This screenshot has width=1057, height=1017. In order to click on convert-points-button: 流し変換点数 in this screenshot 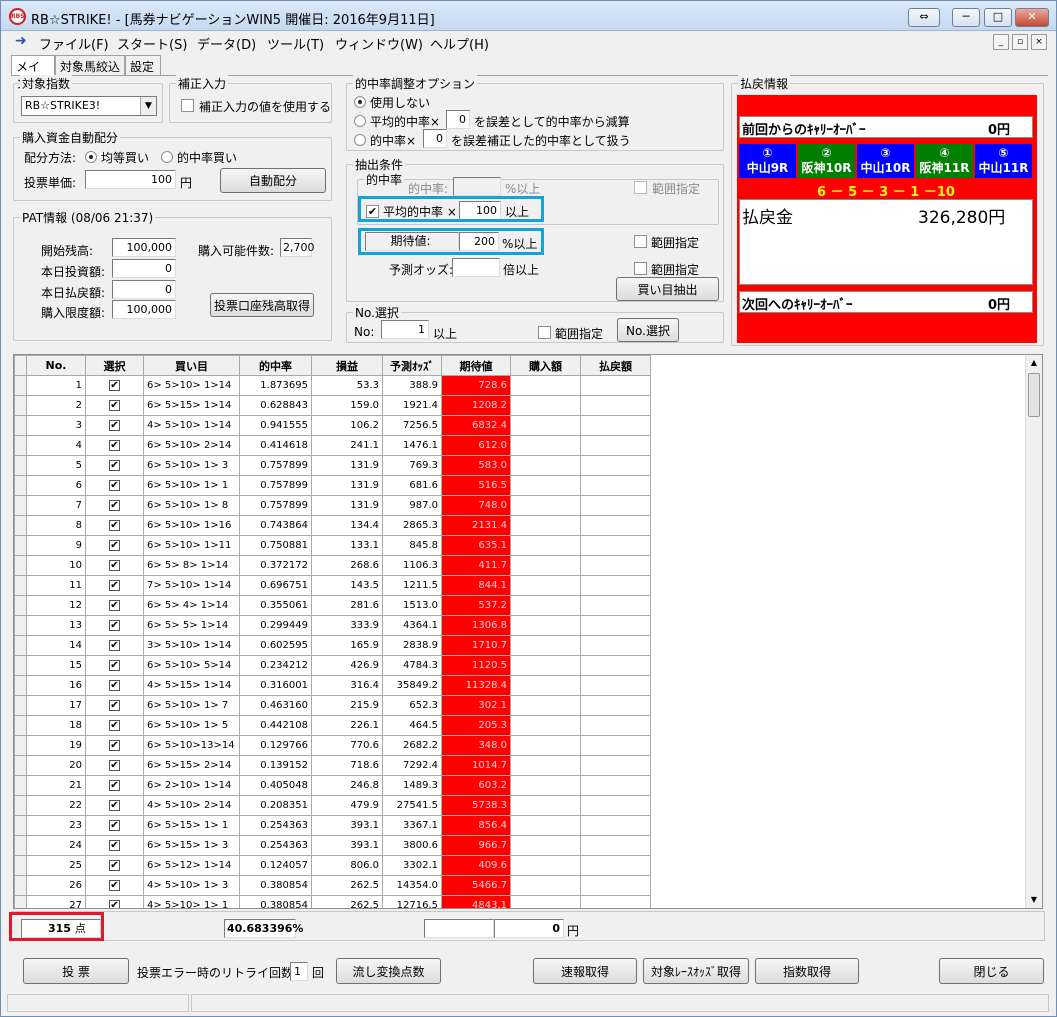, I will do `click(388, 971)`.